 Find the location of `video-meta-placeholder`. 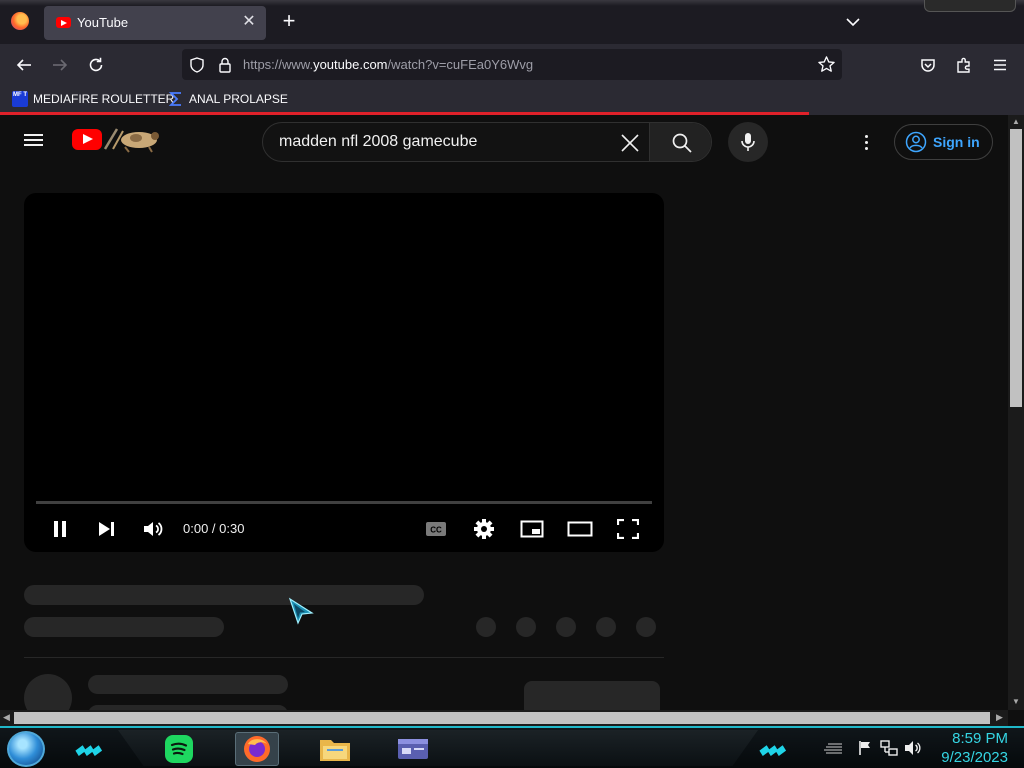

video-meta-placeholder is located at coordinates (124, 627).